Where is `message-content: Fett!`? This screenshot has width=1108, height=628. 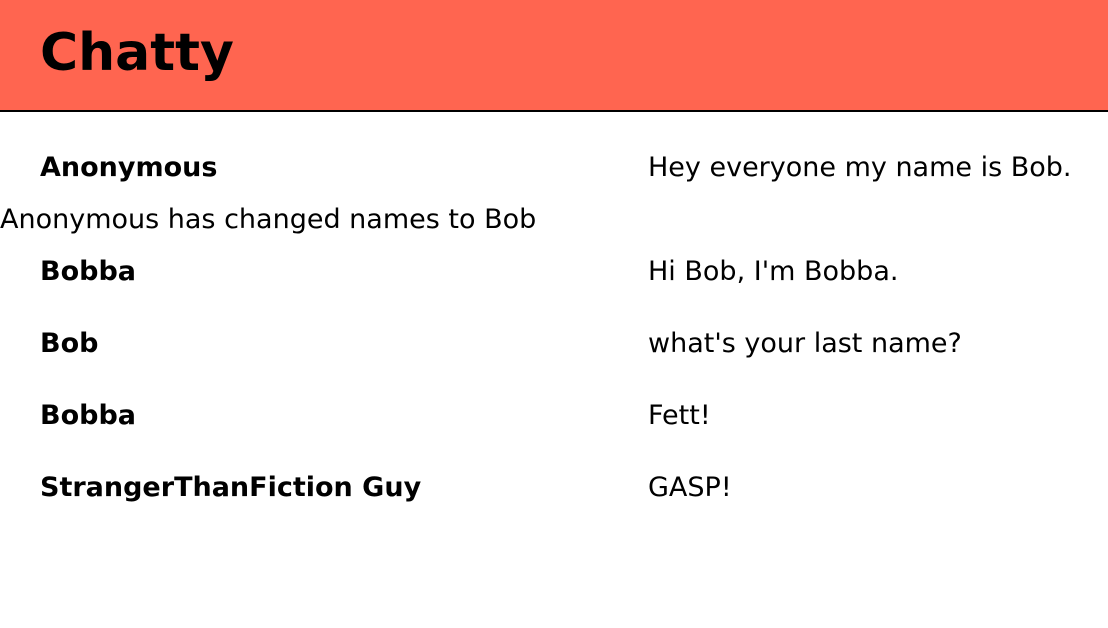 message-content: Fett! is located at coordinates (679, 415).